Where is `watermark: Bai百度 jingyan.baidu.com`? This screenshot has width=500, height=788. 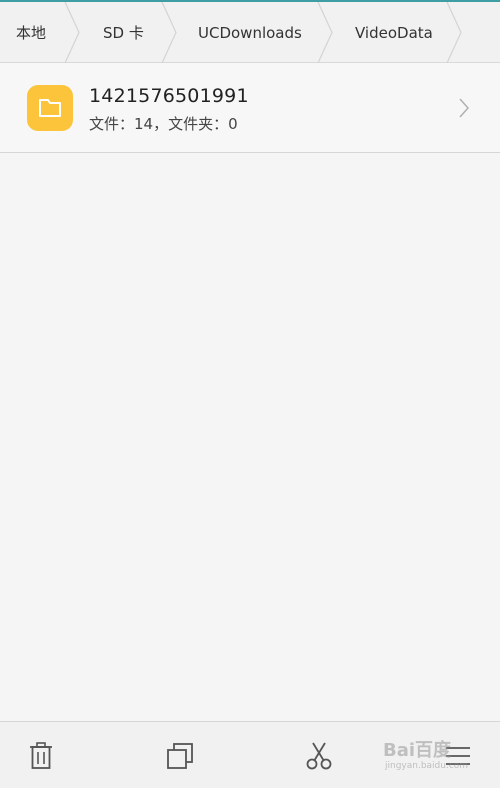
watermark: Bai百度 jingyan.baidu.com is located at coordinates (428, 756).